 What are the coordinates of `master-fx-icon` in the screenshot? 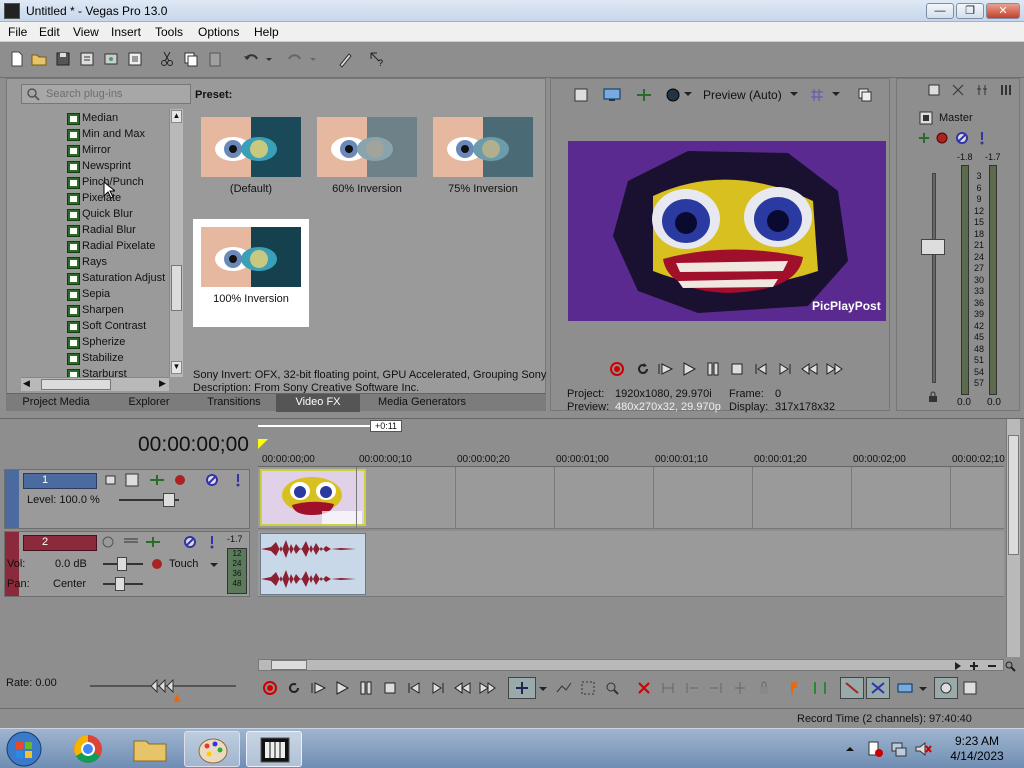 It's located at (926, 118).